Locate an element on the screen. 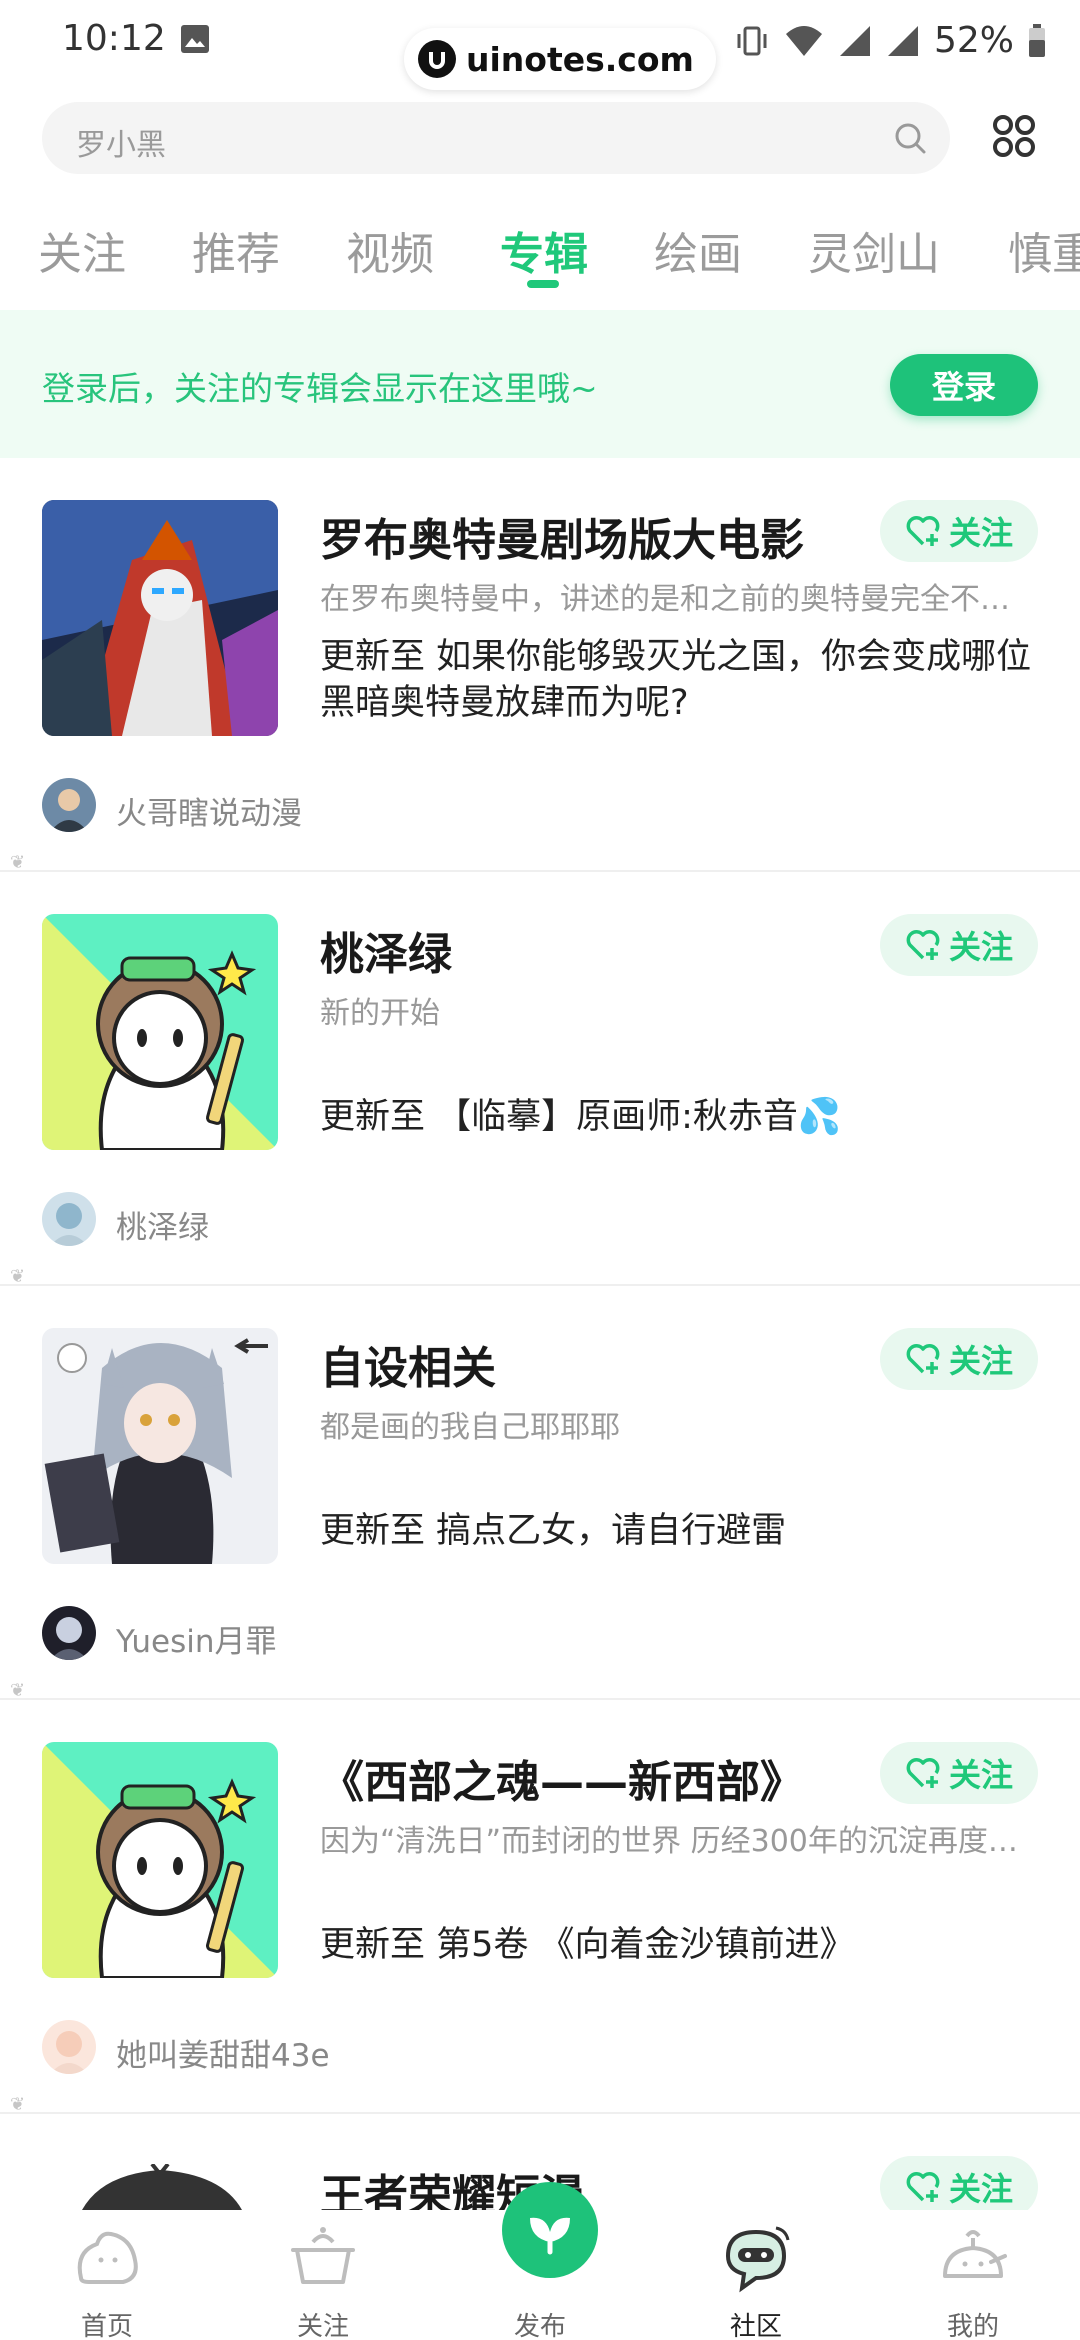 The image size is (1080, 2340). nav-label: 首页 is located at coordinates (106, 2326).